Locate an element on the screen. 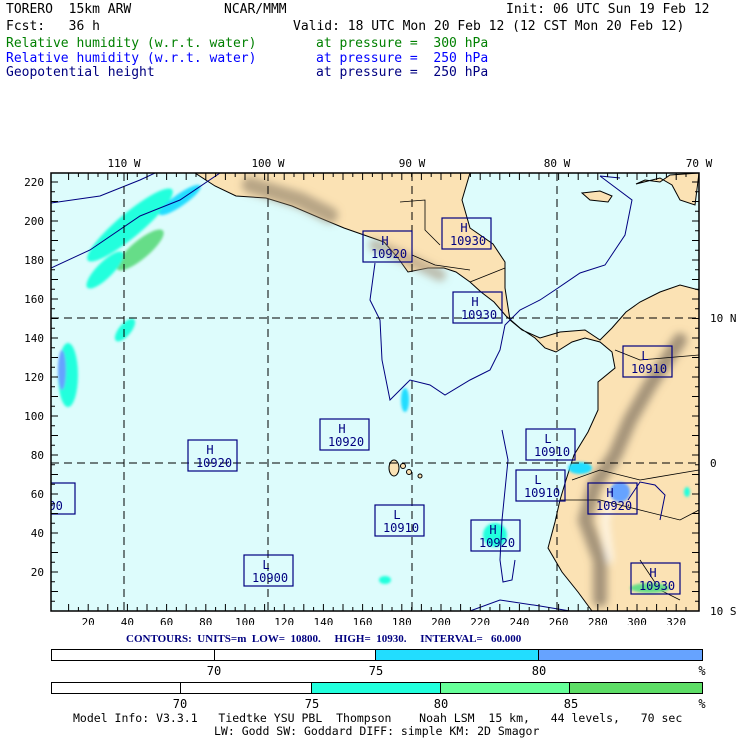 The height and width of the screenshot is (740, 740). y-tick-label: 120 is located at coordinates (34, 377).